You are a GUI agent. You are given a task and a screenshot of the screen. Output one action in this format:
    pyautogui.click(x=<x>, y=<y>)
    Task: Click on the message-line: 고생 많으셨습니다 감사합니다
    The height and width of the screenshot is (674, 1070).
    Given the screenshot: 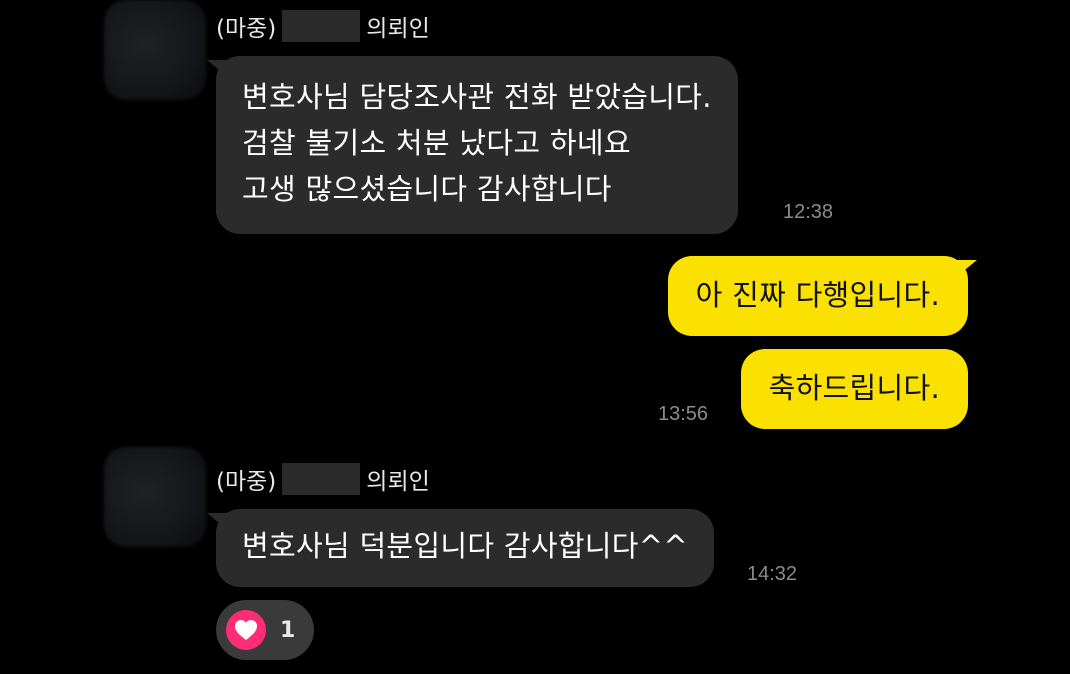 What is the action you would take?
    pyautogui.click(x=427, y=189)
    